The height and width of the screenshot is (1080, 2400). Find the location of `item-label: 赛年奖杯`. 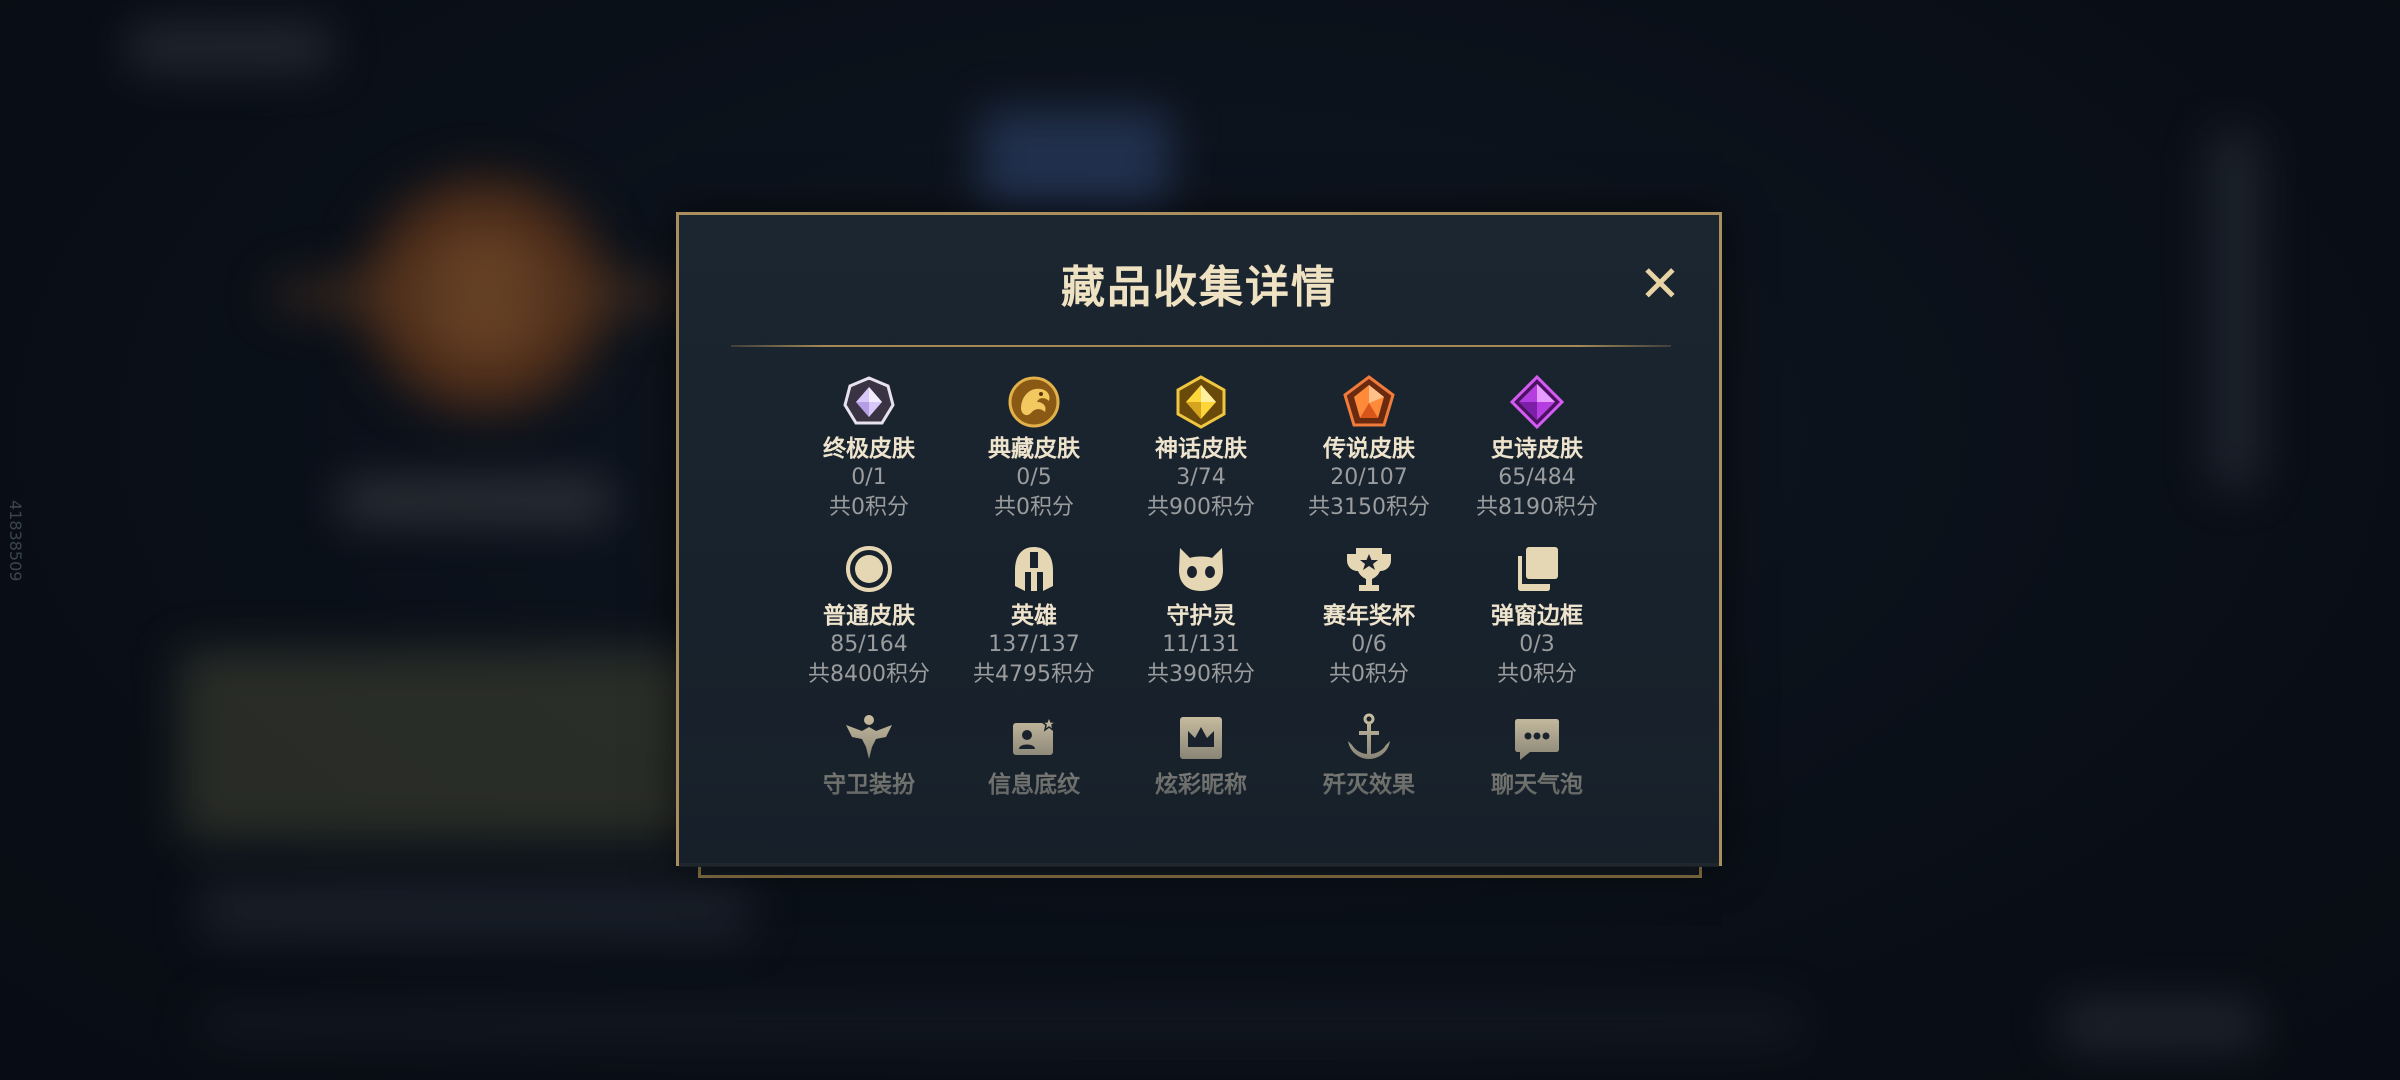

item-label: 赛年奖杯 is located at coordinates (1369, 616).